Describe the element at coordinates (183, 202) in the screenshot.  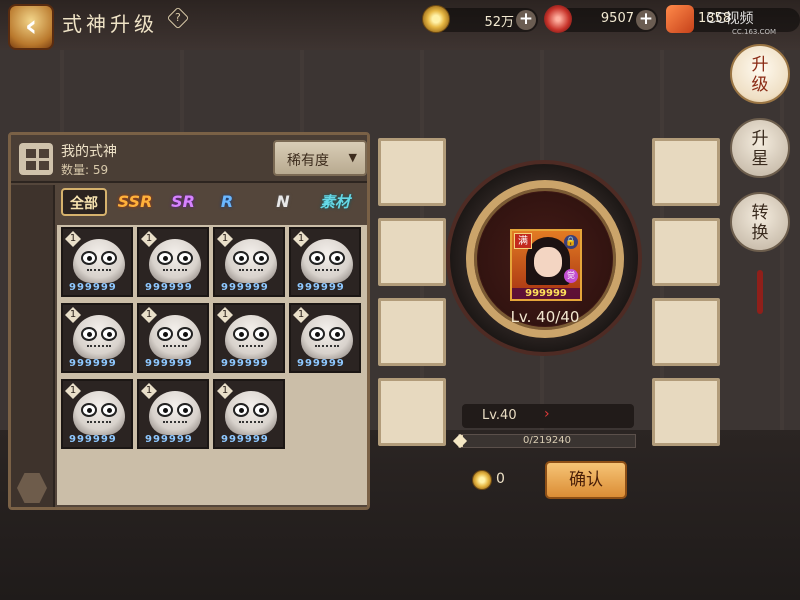
I see `filter-sr: SR` at that location.